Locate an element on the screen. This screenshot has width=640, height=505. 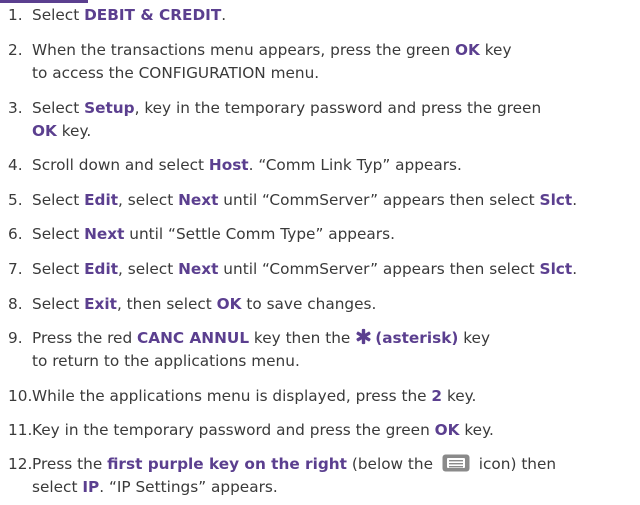
step-number: 11. is located at coordinates (20, 430).